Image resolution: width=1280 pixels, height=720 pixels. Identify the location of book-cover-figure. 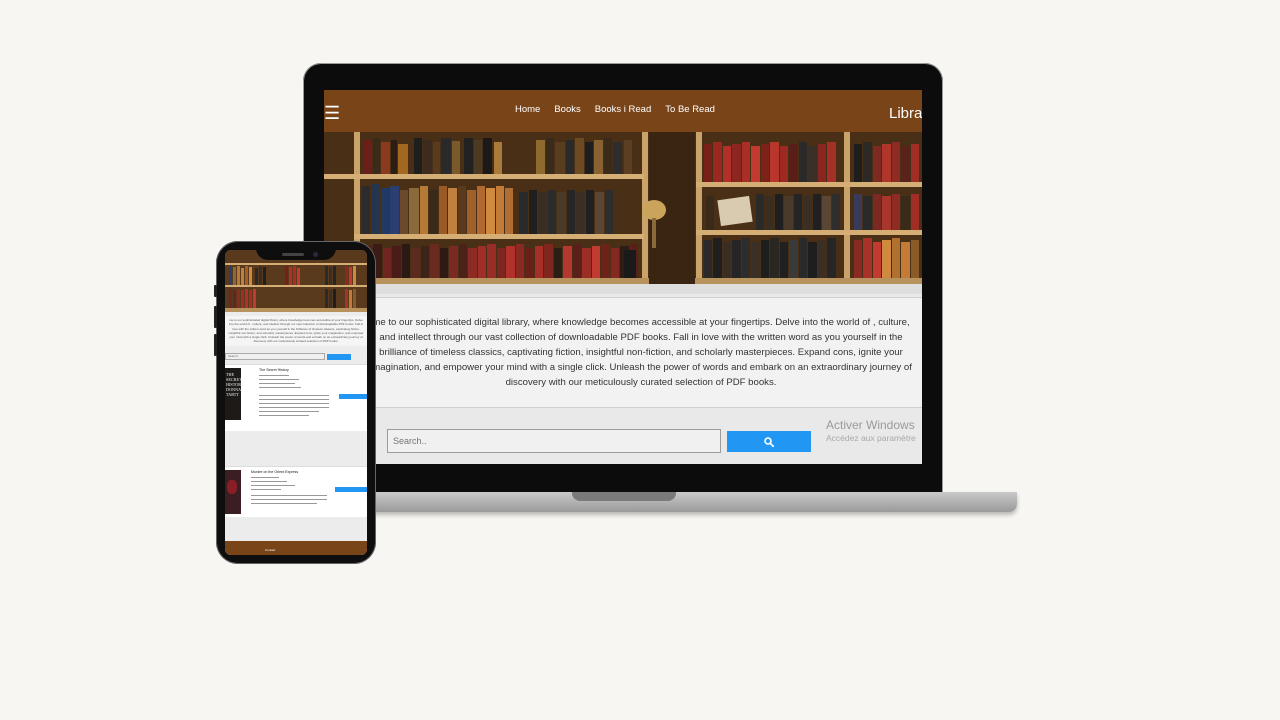
(232, 487).